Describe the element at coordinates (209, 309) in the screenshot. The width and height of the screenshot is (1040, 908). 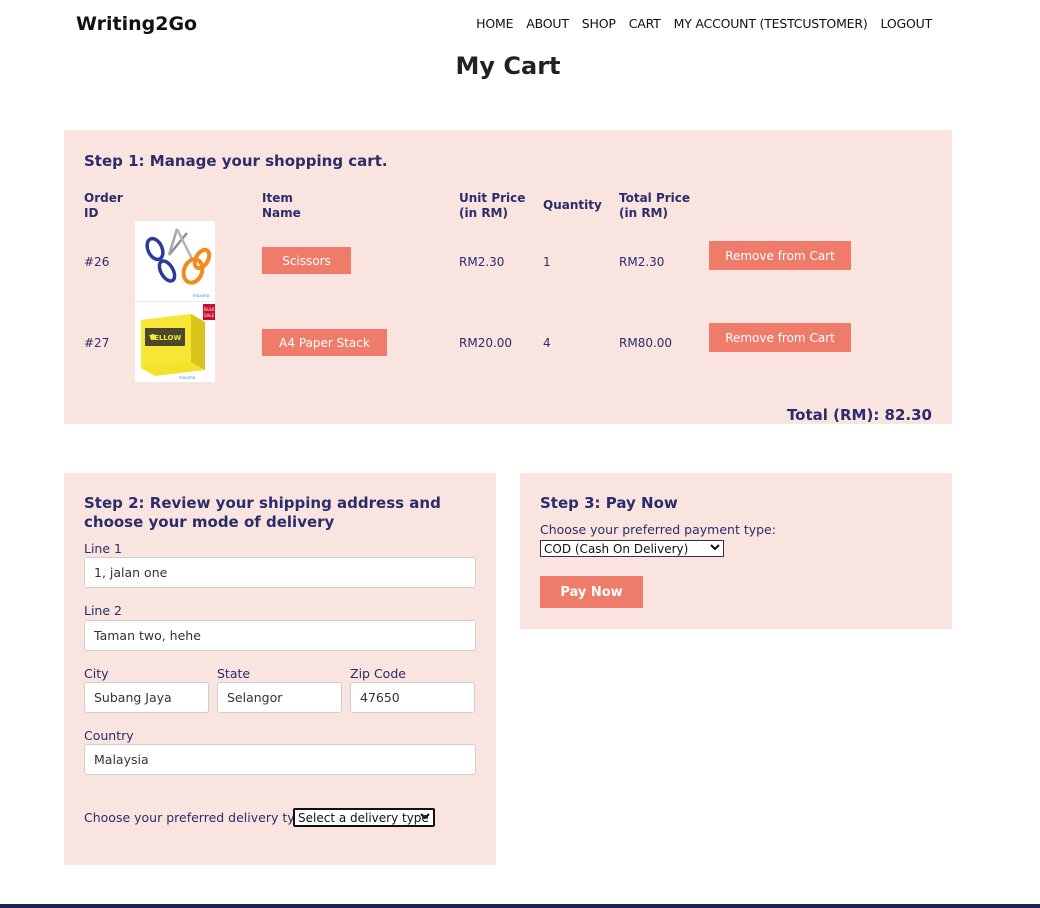
I see `svg-text: BULK` at that location.